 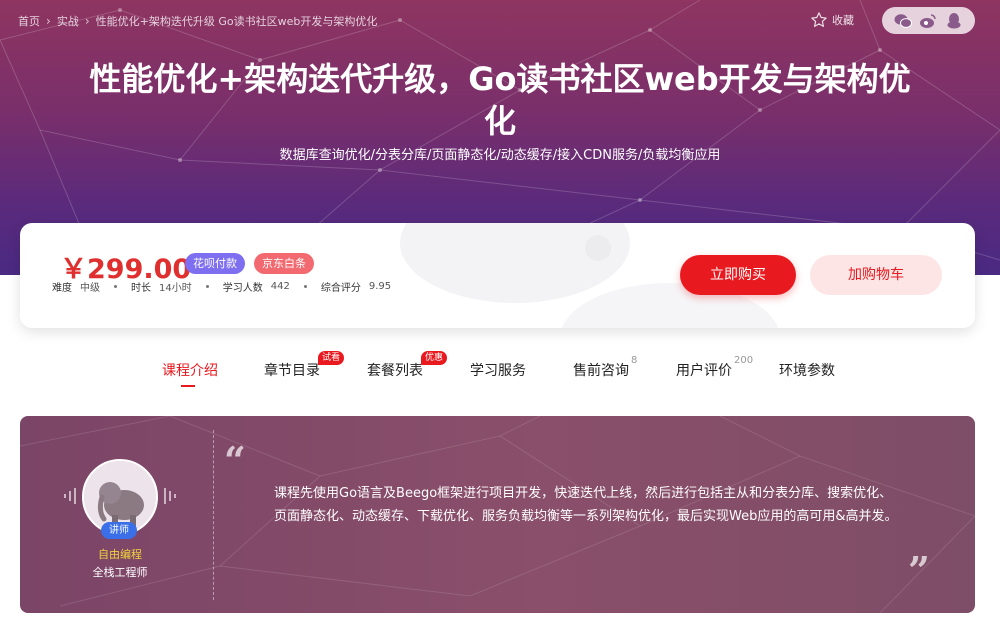 I want to click on tab-learning-service: 学习服务, so click(x=498, y=370).